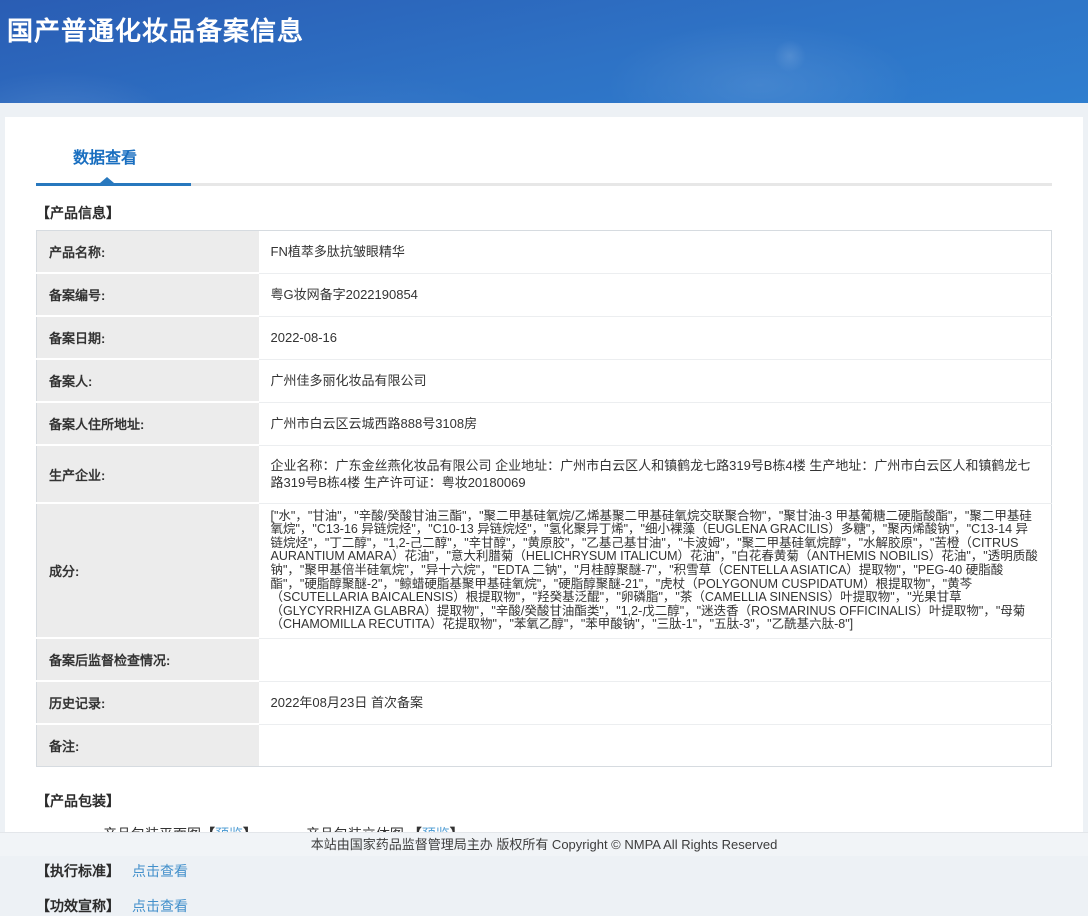 The height and width of the screenshot is (916, 1088). I want to click on table-row-product-name: 产品名称: FN植萃多肽抗皱眼精华, so click(544, 252).